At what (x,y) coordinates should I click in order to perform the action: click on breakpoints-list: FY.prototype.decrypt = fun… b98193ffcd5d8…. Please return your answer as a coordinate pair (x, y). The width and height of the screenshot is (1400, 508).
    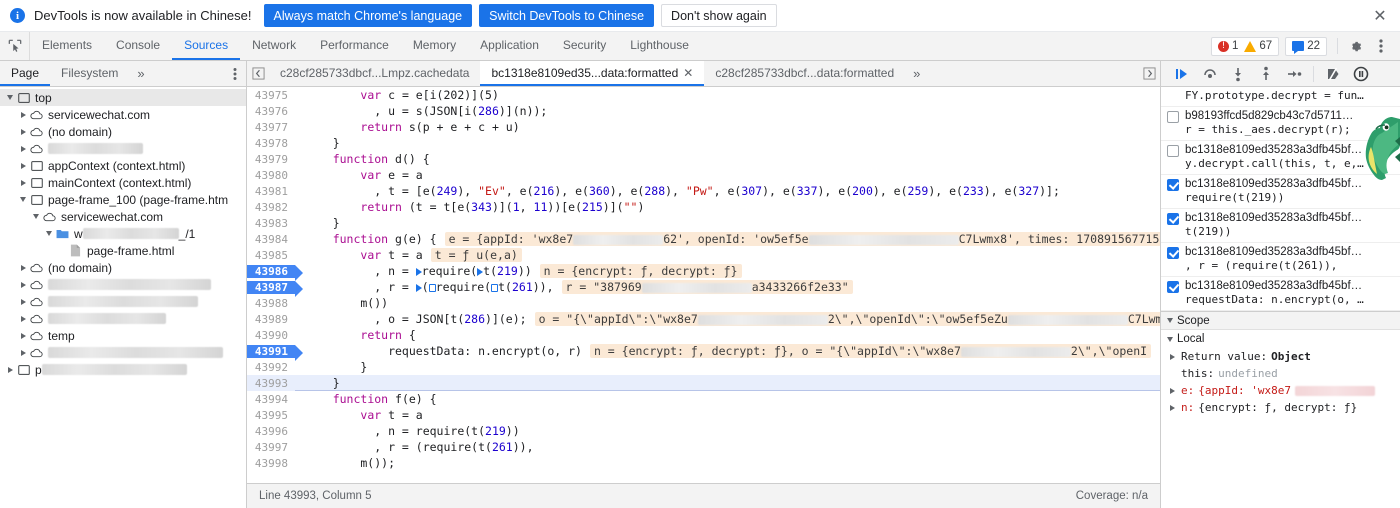
    Looking at the image, I should click on (1280, 199).